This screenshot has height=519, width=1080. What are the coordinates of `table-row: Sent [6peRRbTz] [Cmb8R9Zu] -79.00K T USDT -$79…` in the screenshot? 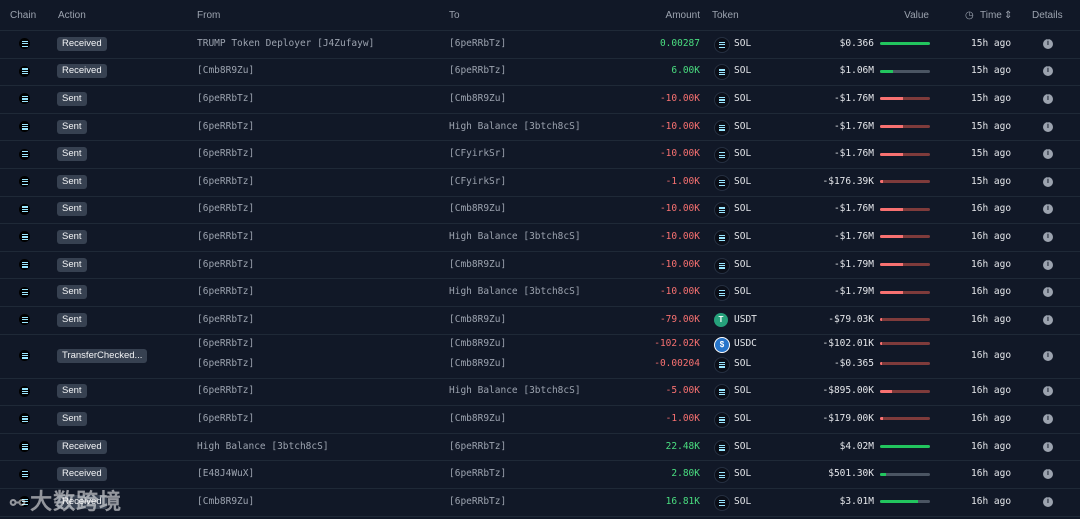 It's located at (540, 320).